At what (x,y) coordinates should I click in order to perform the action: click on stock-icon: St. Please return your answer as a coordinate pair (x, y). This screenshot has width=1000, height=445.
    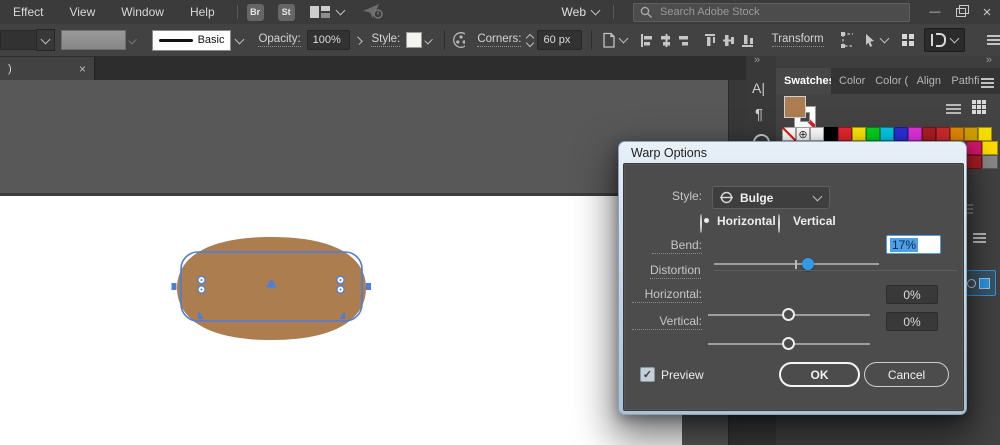
    Looking at the image, I should click on (286, 12).